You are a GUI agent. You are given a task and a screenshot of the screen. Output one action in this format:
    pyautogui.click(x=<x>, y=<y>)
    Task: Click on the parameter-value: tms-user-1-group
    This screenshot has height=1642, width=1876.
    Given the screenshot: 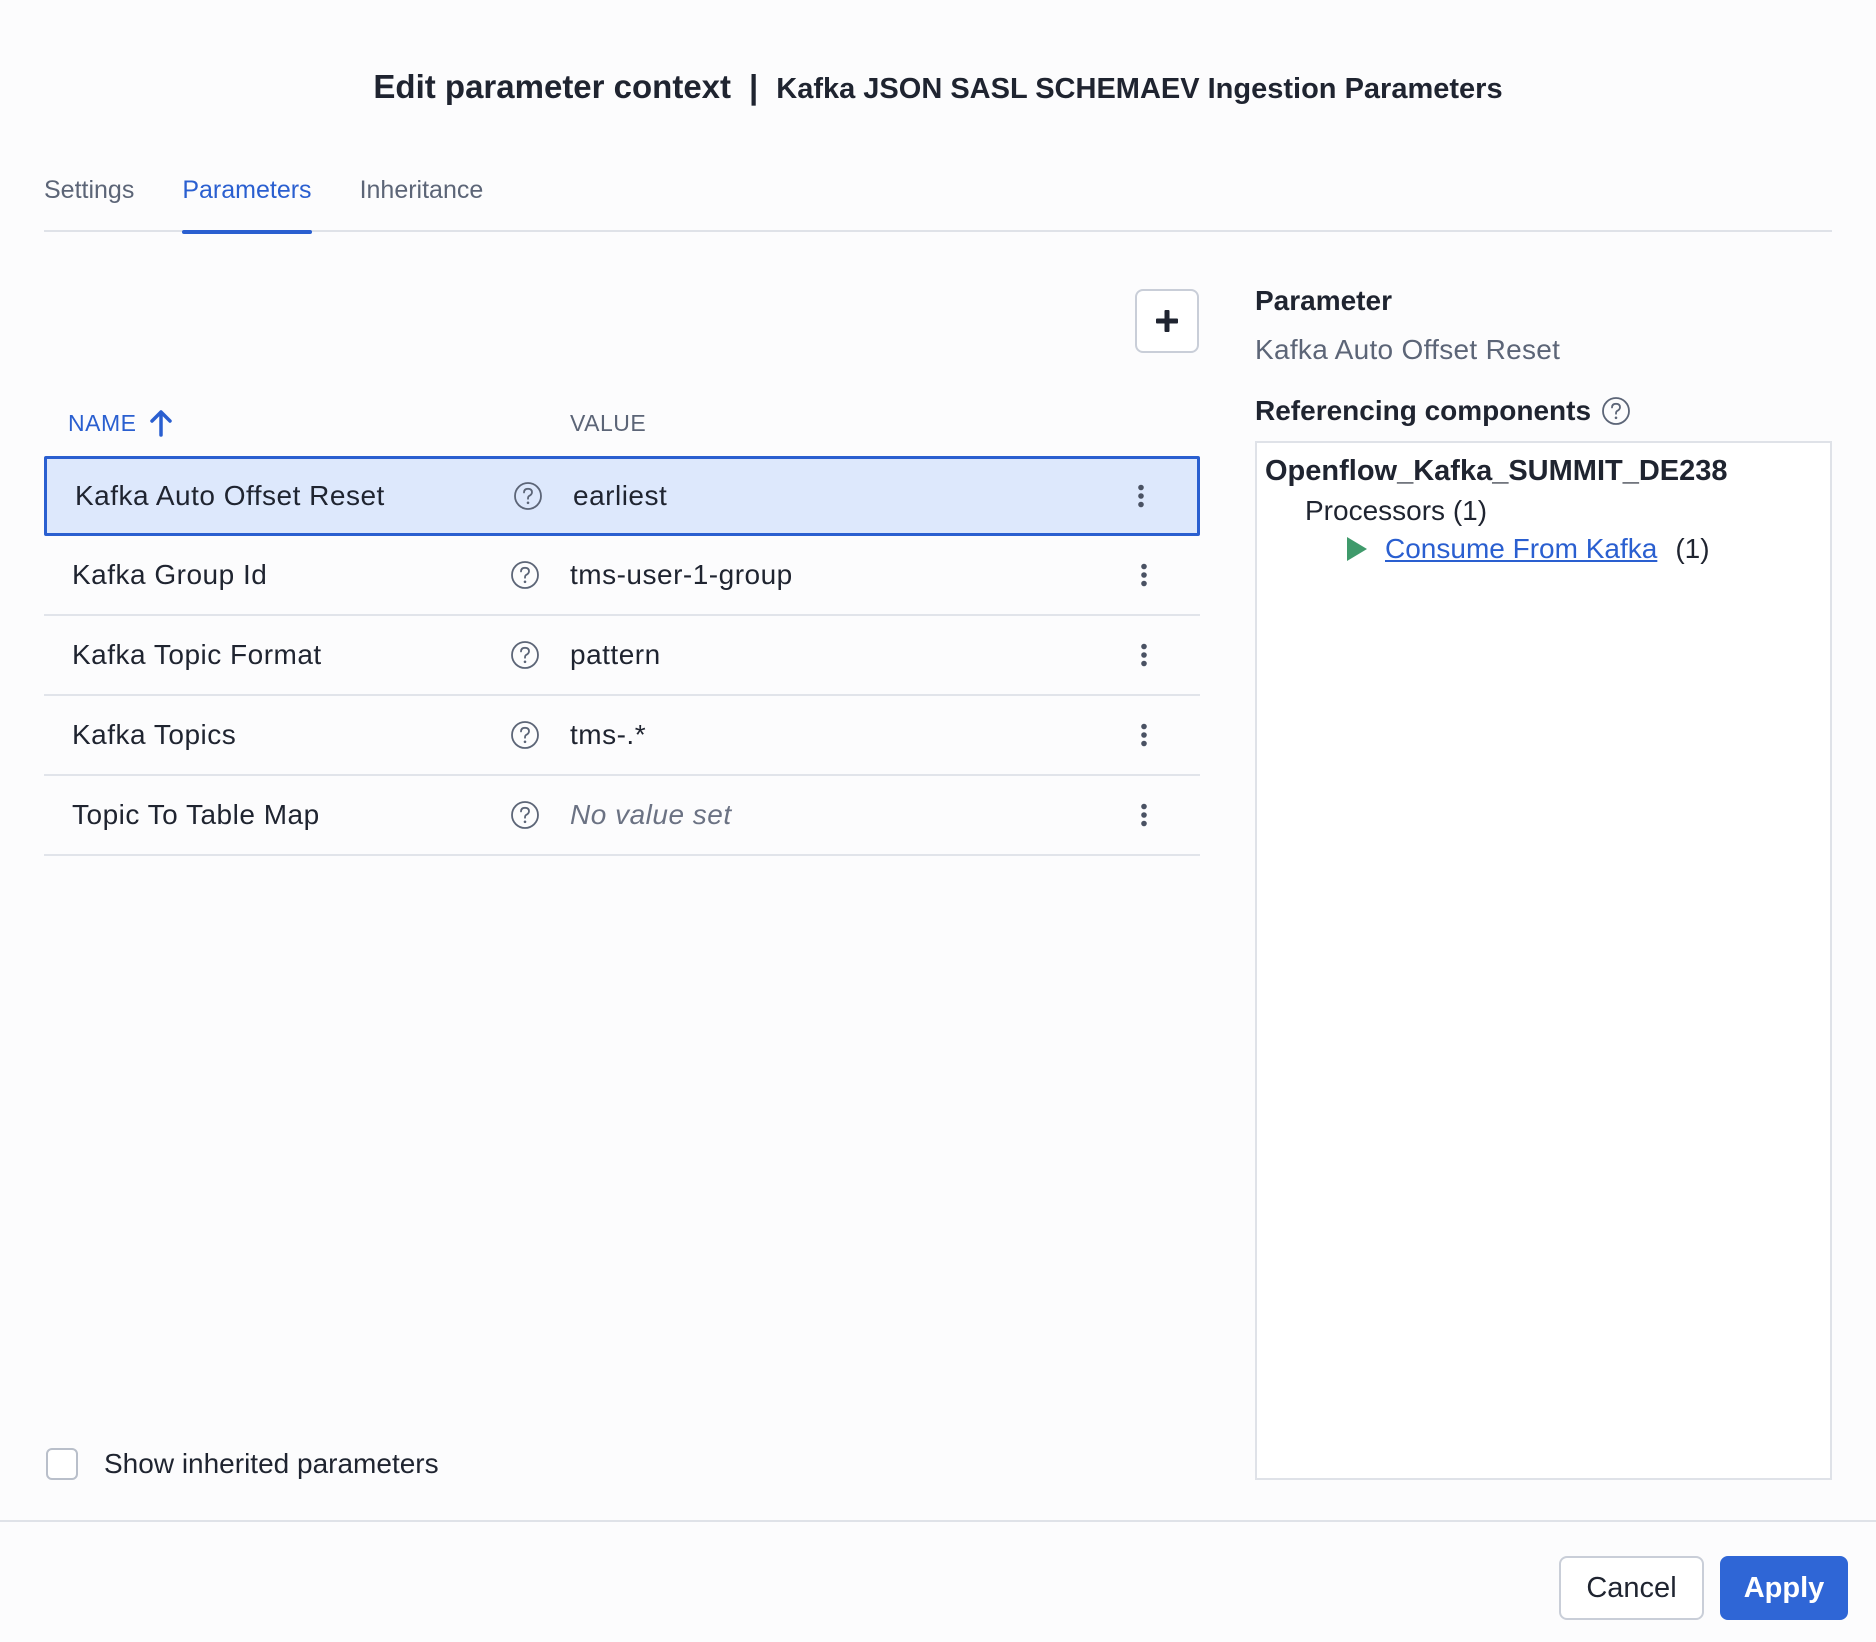 What is the action you would take?
    pyautogui.click(x=681, y=574)
    